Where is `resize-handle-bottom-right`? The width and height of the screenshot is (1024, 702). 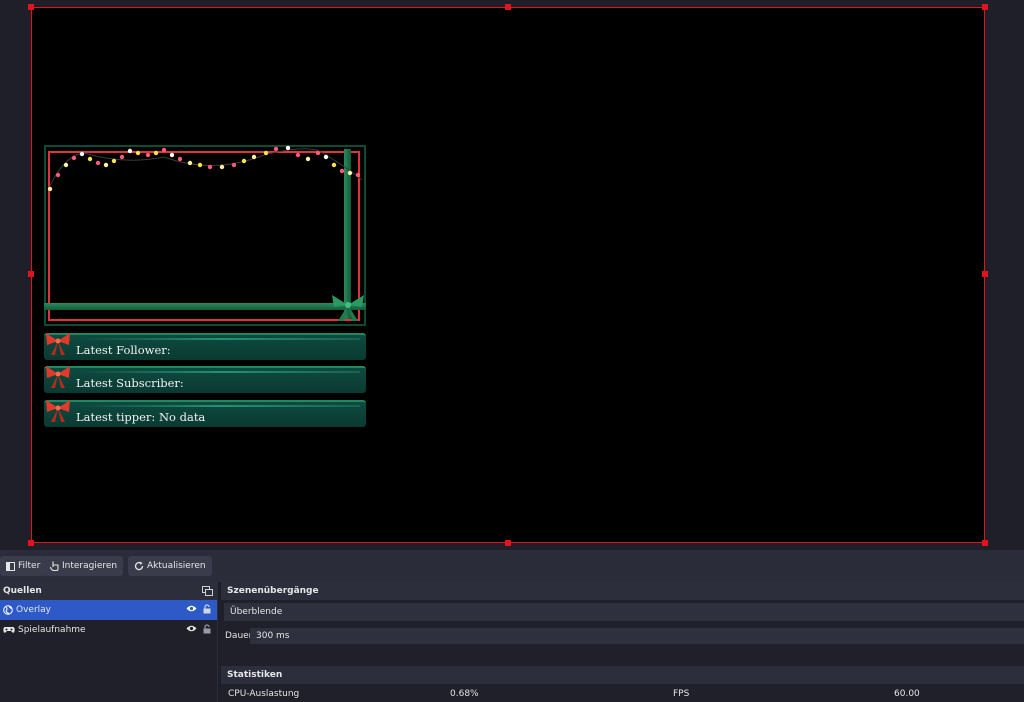 resize-handle-bottom-right is located at coordinates (985, 543).